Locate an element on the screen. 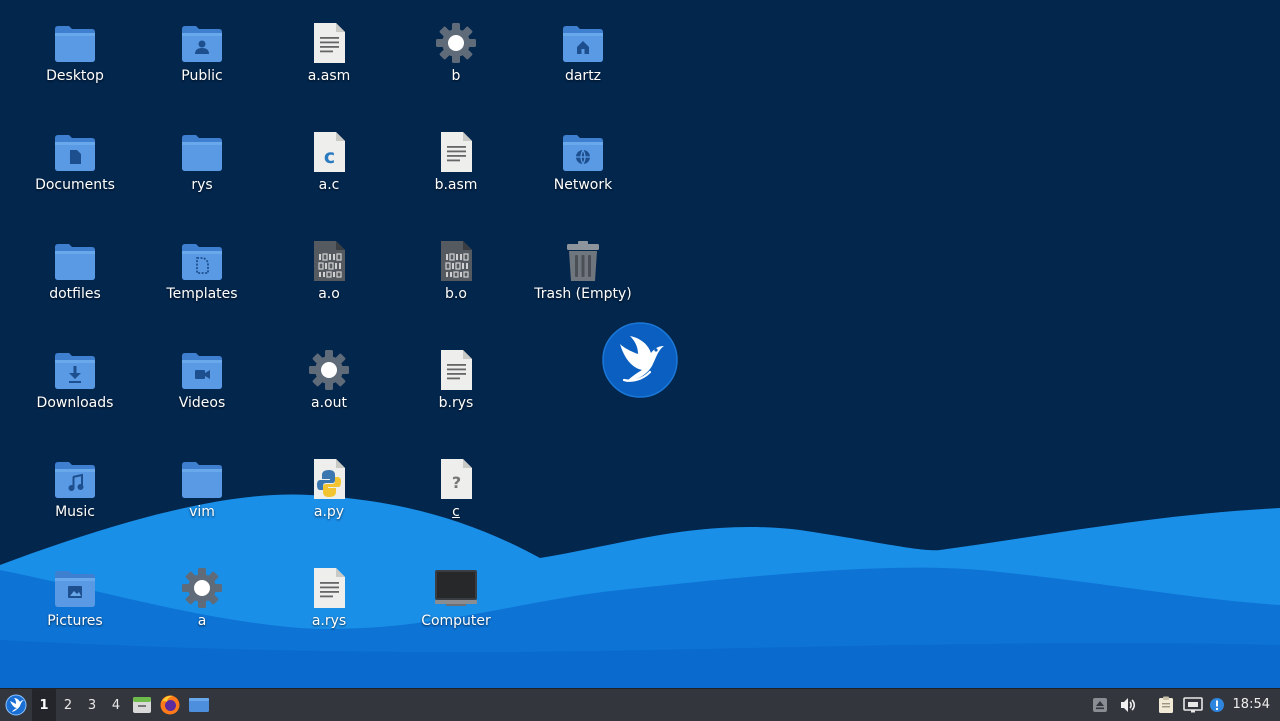  desktop-icon-vim: vim is located at coordinates (202, 491).